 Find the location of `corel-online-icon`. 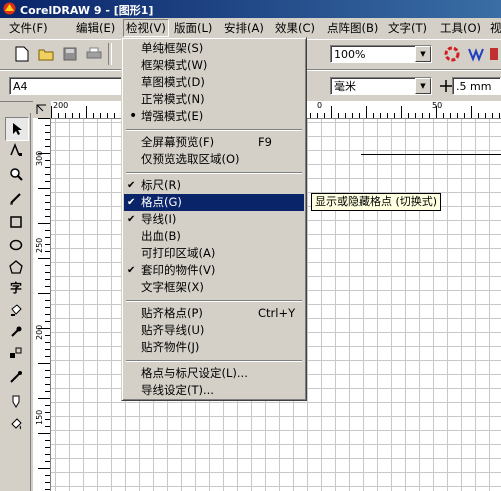

corel-online-icon is located at coordinates (476, 54).